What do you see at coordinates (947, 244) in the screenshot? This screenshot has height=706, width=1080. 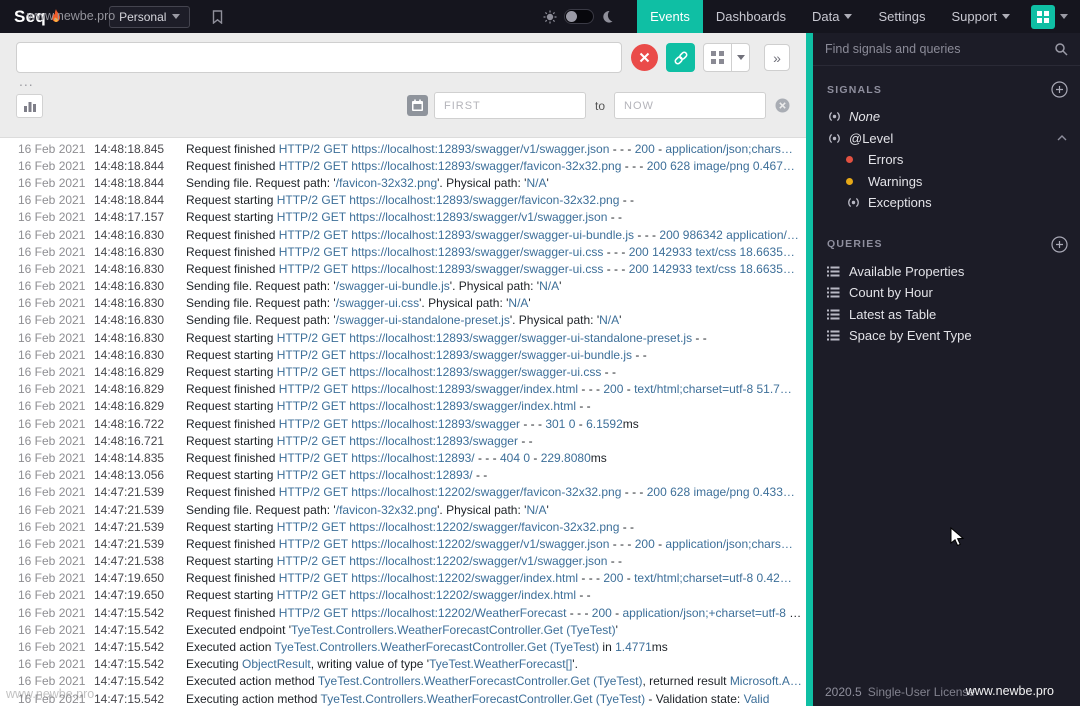 I see `queries-header-row: QUERIES` at bounding box center [947, 244].